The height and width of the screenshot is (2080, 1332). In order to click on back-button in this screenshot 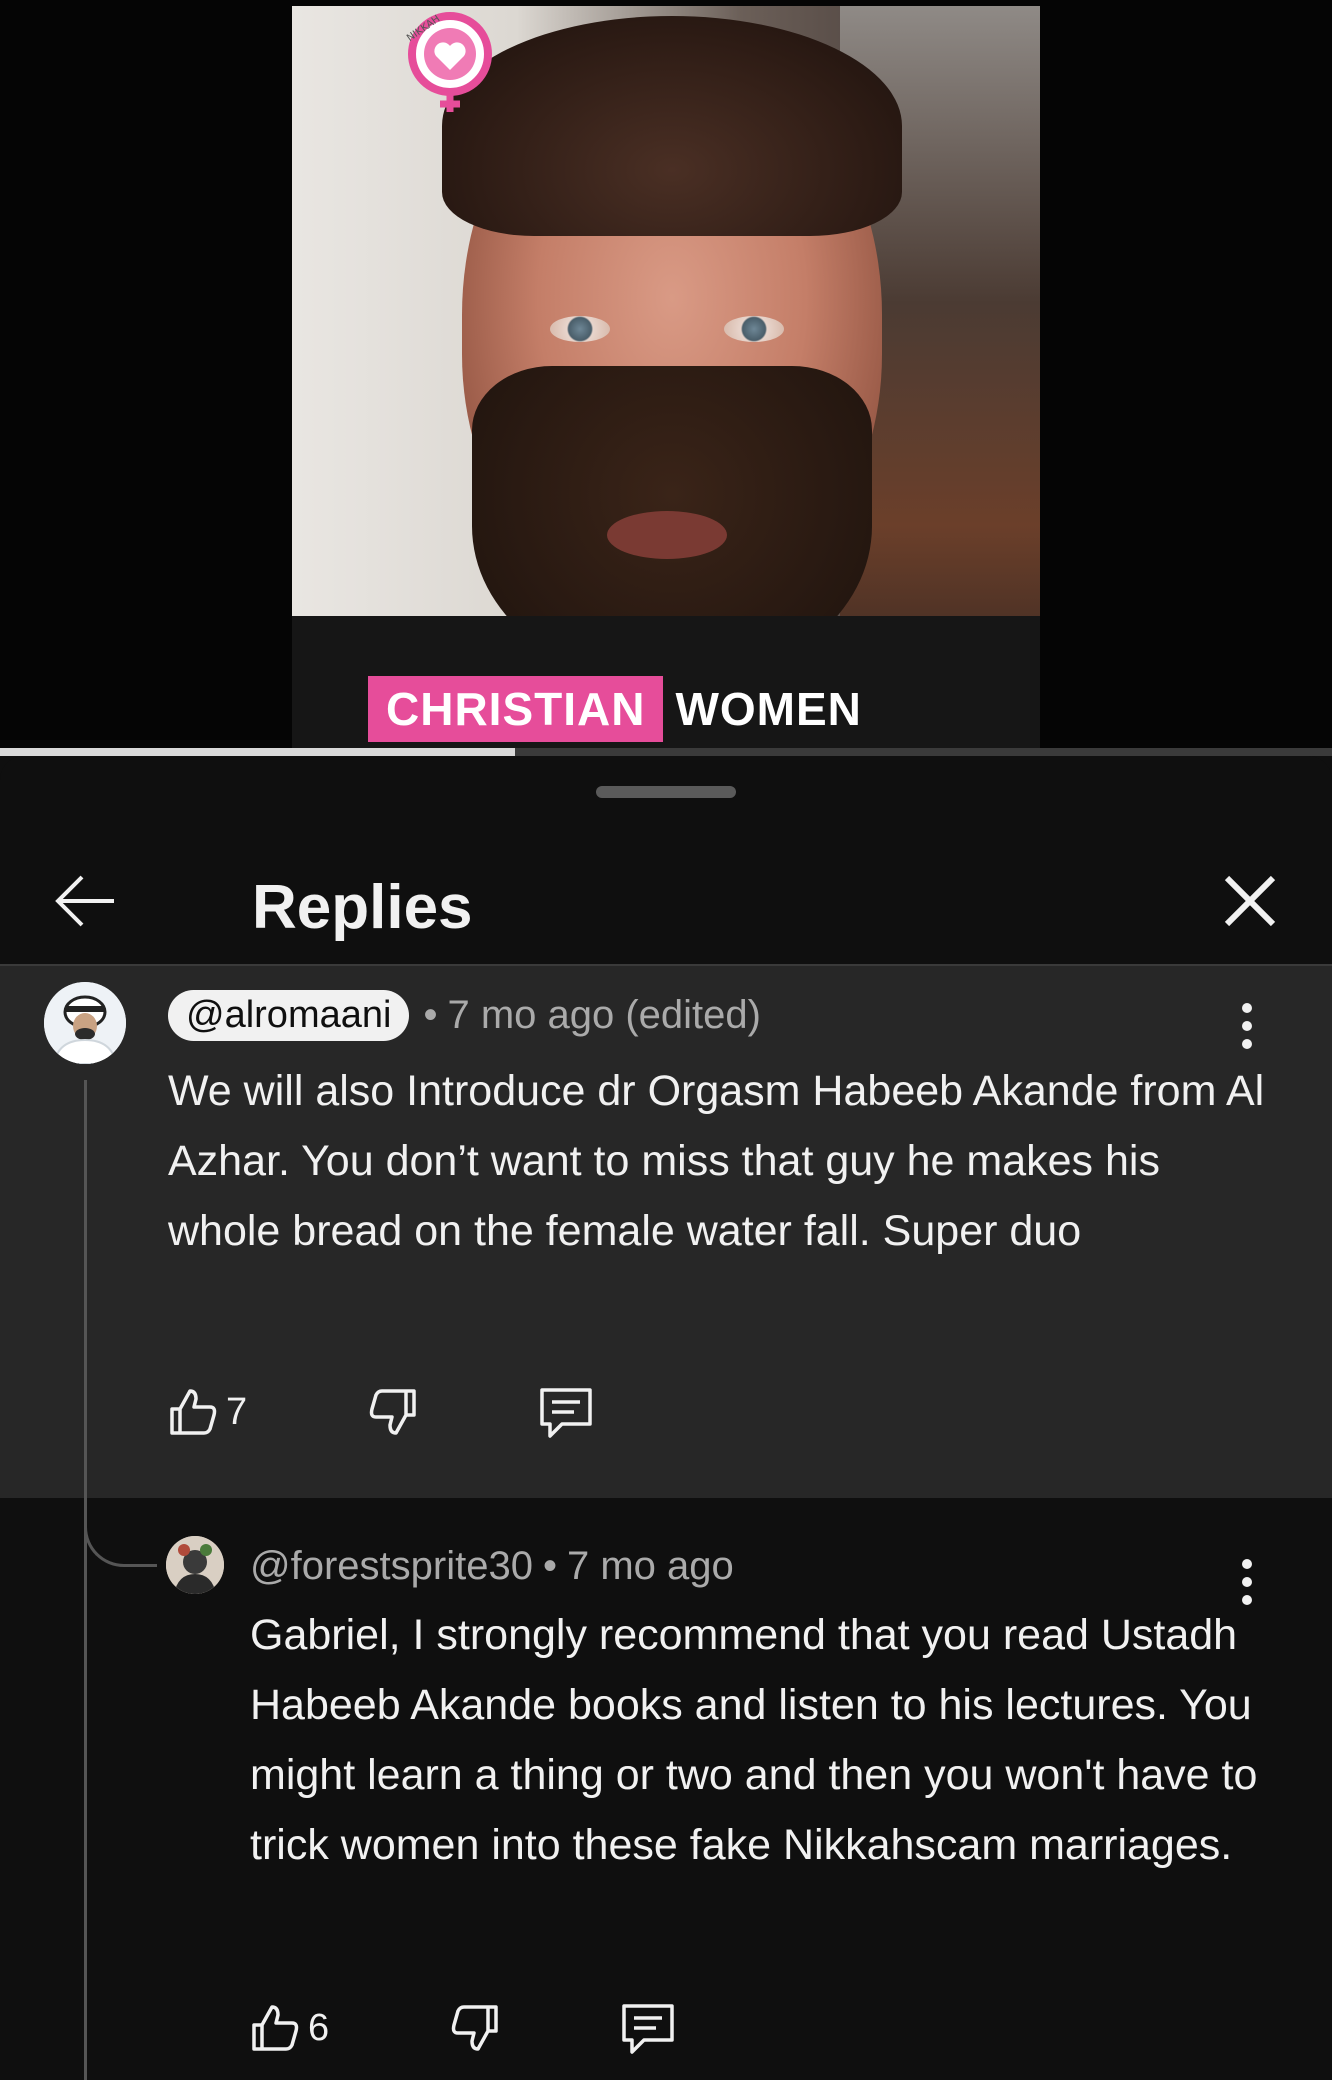, I will do `click(85, 901)`.